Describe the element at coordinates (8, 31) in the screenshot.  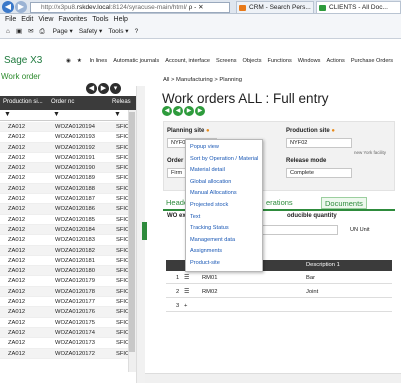
I see `home-icon: ⌂` at that location.